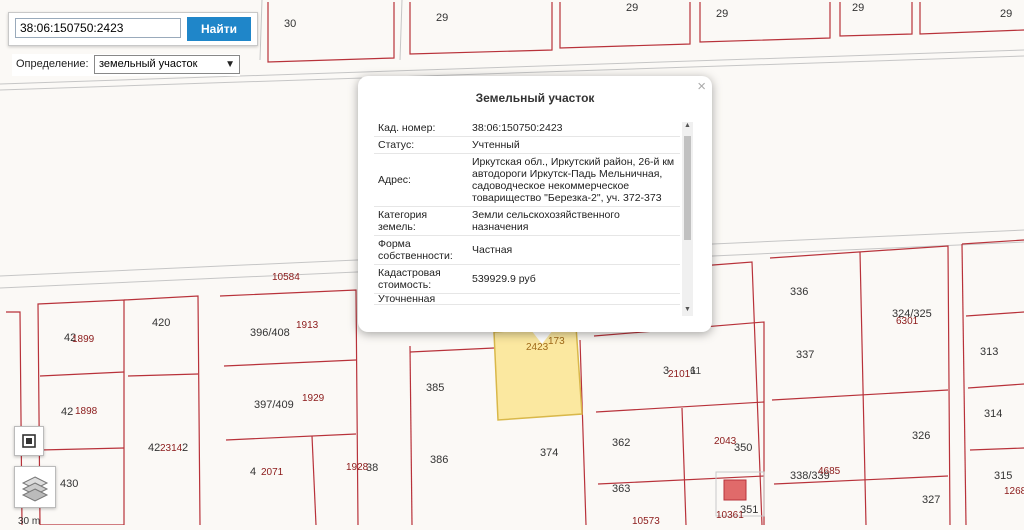 The height and width of the screenshot is (530, 1024). I want to click on frame-select-icon, so click(29, 441).